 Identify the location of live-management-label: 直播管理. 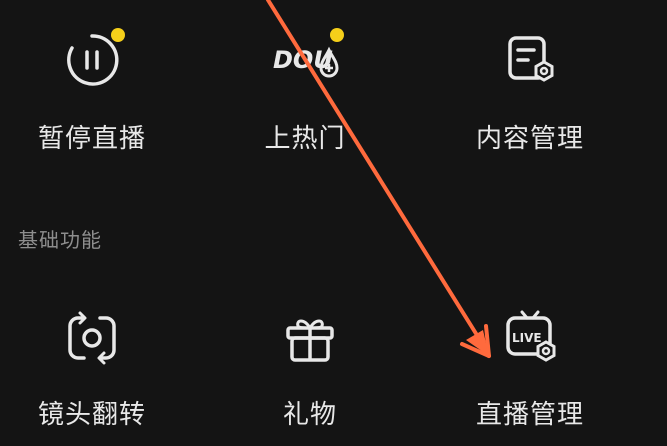
(529, 415).